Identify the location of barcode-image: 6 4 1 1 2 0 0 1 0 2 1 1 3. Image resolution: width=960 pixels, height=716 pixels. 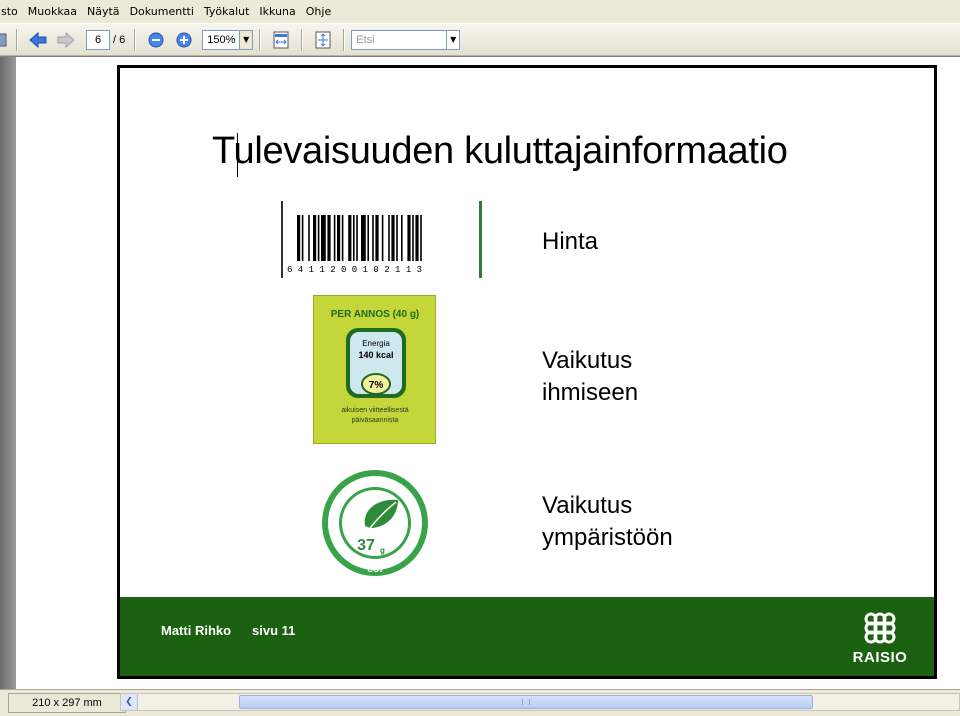
(381, 239).